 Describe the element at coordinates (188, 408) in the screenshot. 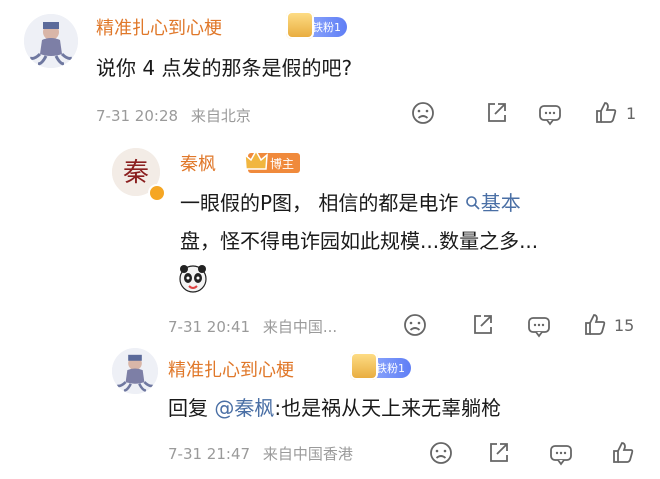

I see `reply-prefix: 回复` at that location.